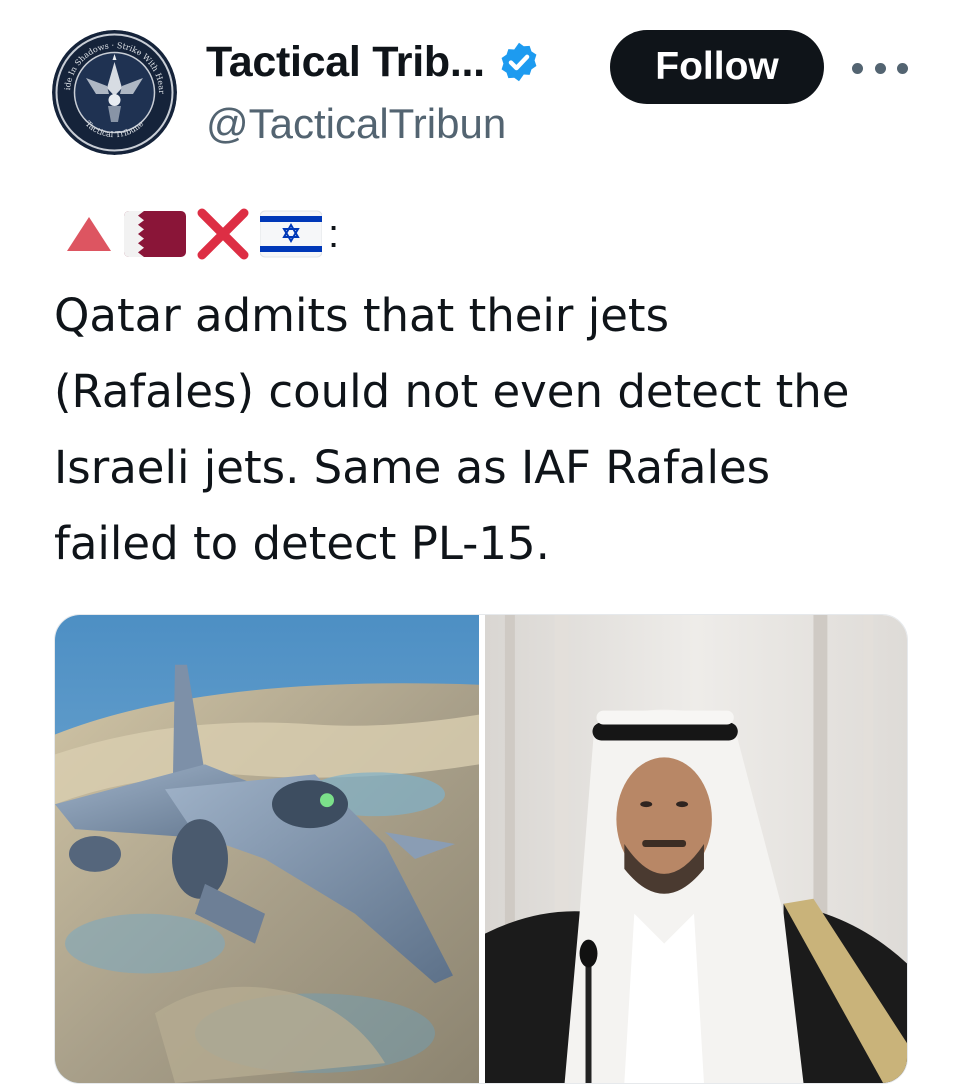 This screenshot has width=960, height=1084. I want to click on qatar-flag-icon, so click(155, 234).